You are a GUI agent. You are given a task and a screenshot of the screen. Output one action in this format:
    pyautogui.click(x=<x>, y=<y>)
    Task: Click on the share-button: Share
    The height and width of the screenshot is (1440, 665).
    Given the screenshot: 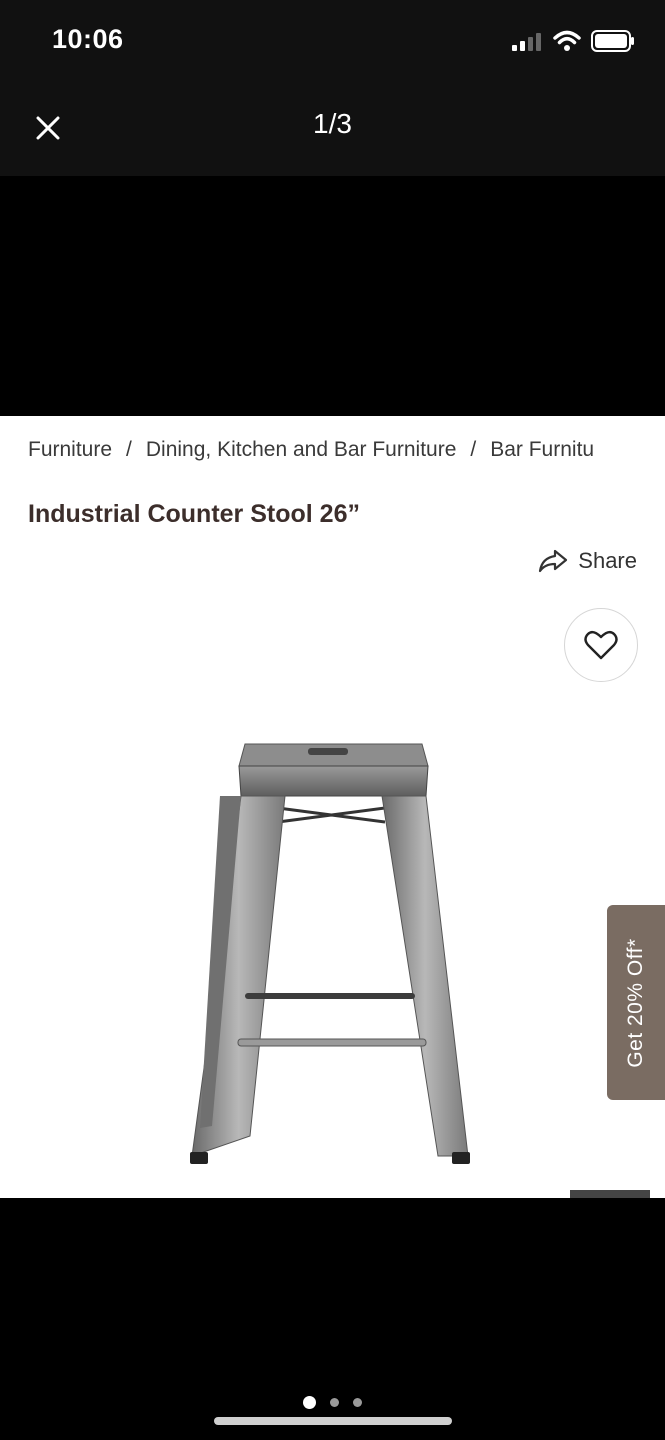 What is the action you would take?
    pyautogui.click(x=587, y=561)
    